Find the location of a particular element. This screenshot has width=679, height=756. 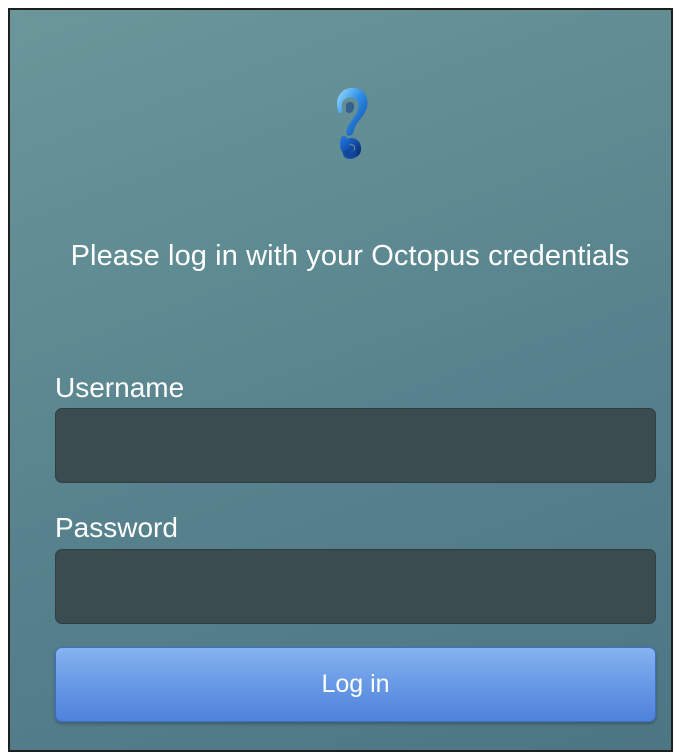

password-input is located at coordinates (355, 586).